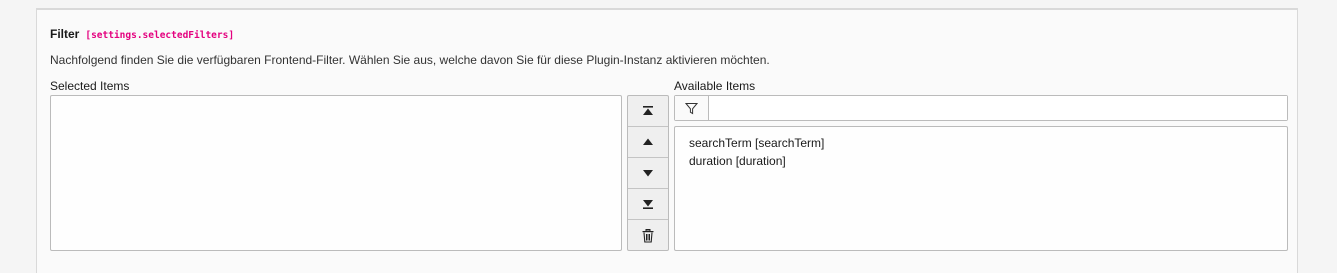  Describe the element at coordinates (692, 108) in the screenshot. I see `funnel-icon` at that location.